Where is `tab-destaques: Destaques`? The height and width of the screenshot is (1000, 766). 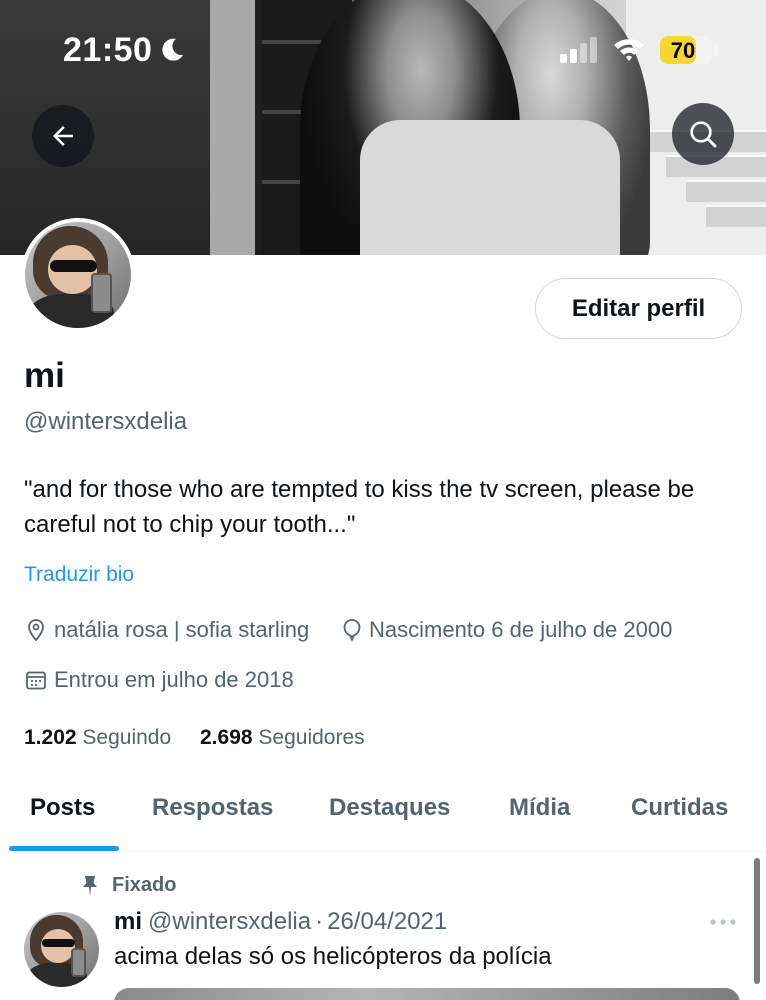 tab-destaques: Destaques is located at coordinates (389, 808).